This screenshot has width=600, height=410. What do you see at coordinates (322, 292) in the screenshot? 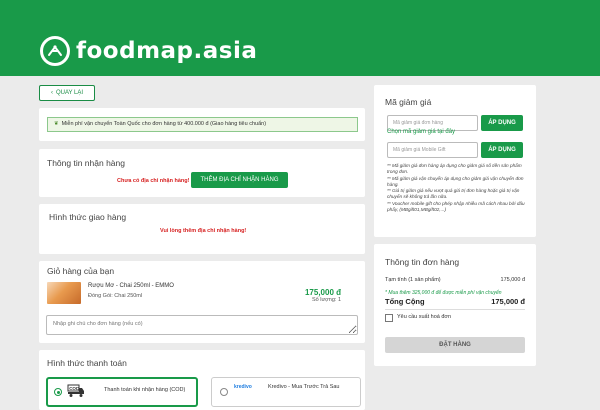
I see `product-price: 175,000 đ` at bounding box center [322, 292].